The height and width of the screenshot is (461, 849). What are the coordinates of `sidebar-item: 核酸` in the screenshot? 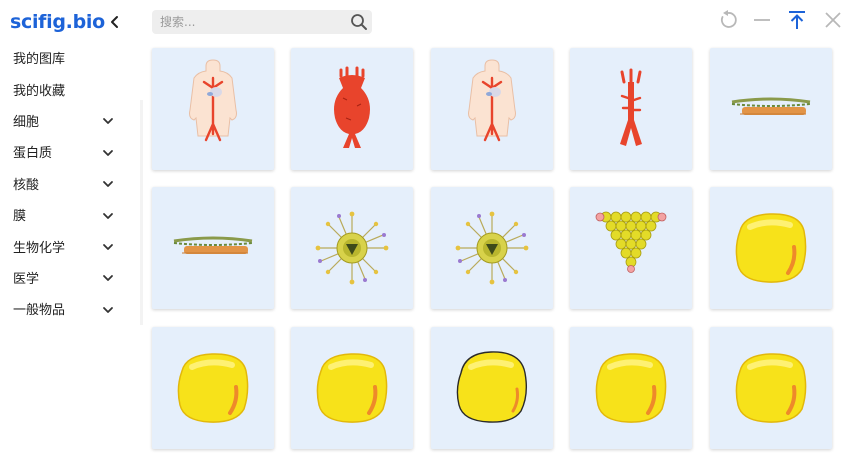 It's located at (65, 183).